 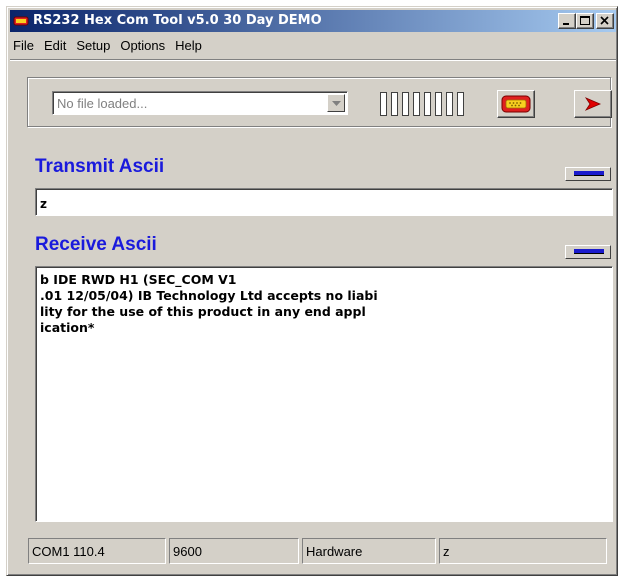 I want to click on menu-edit: Edit, so click(x=55, y=44).